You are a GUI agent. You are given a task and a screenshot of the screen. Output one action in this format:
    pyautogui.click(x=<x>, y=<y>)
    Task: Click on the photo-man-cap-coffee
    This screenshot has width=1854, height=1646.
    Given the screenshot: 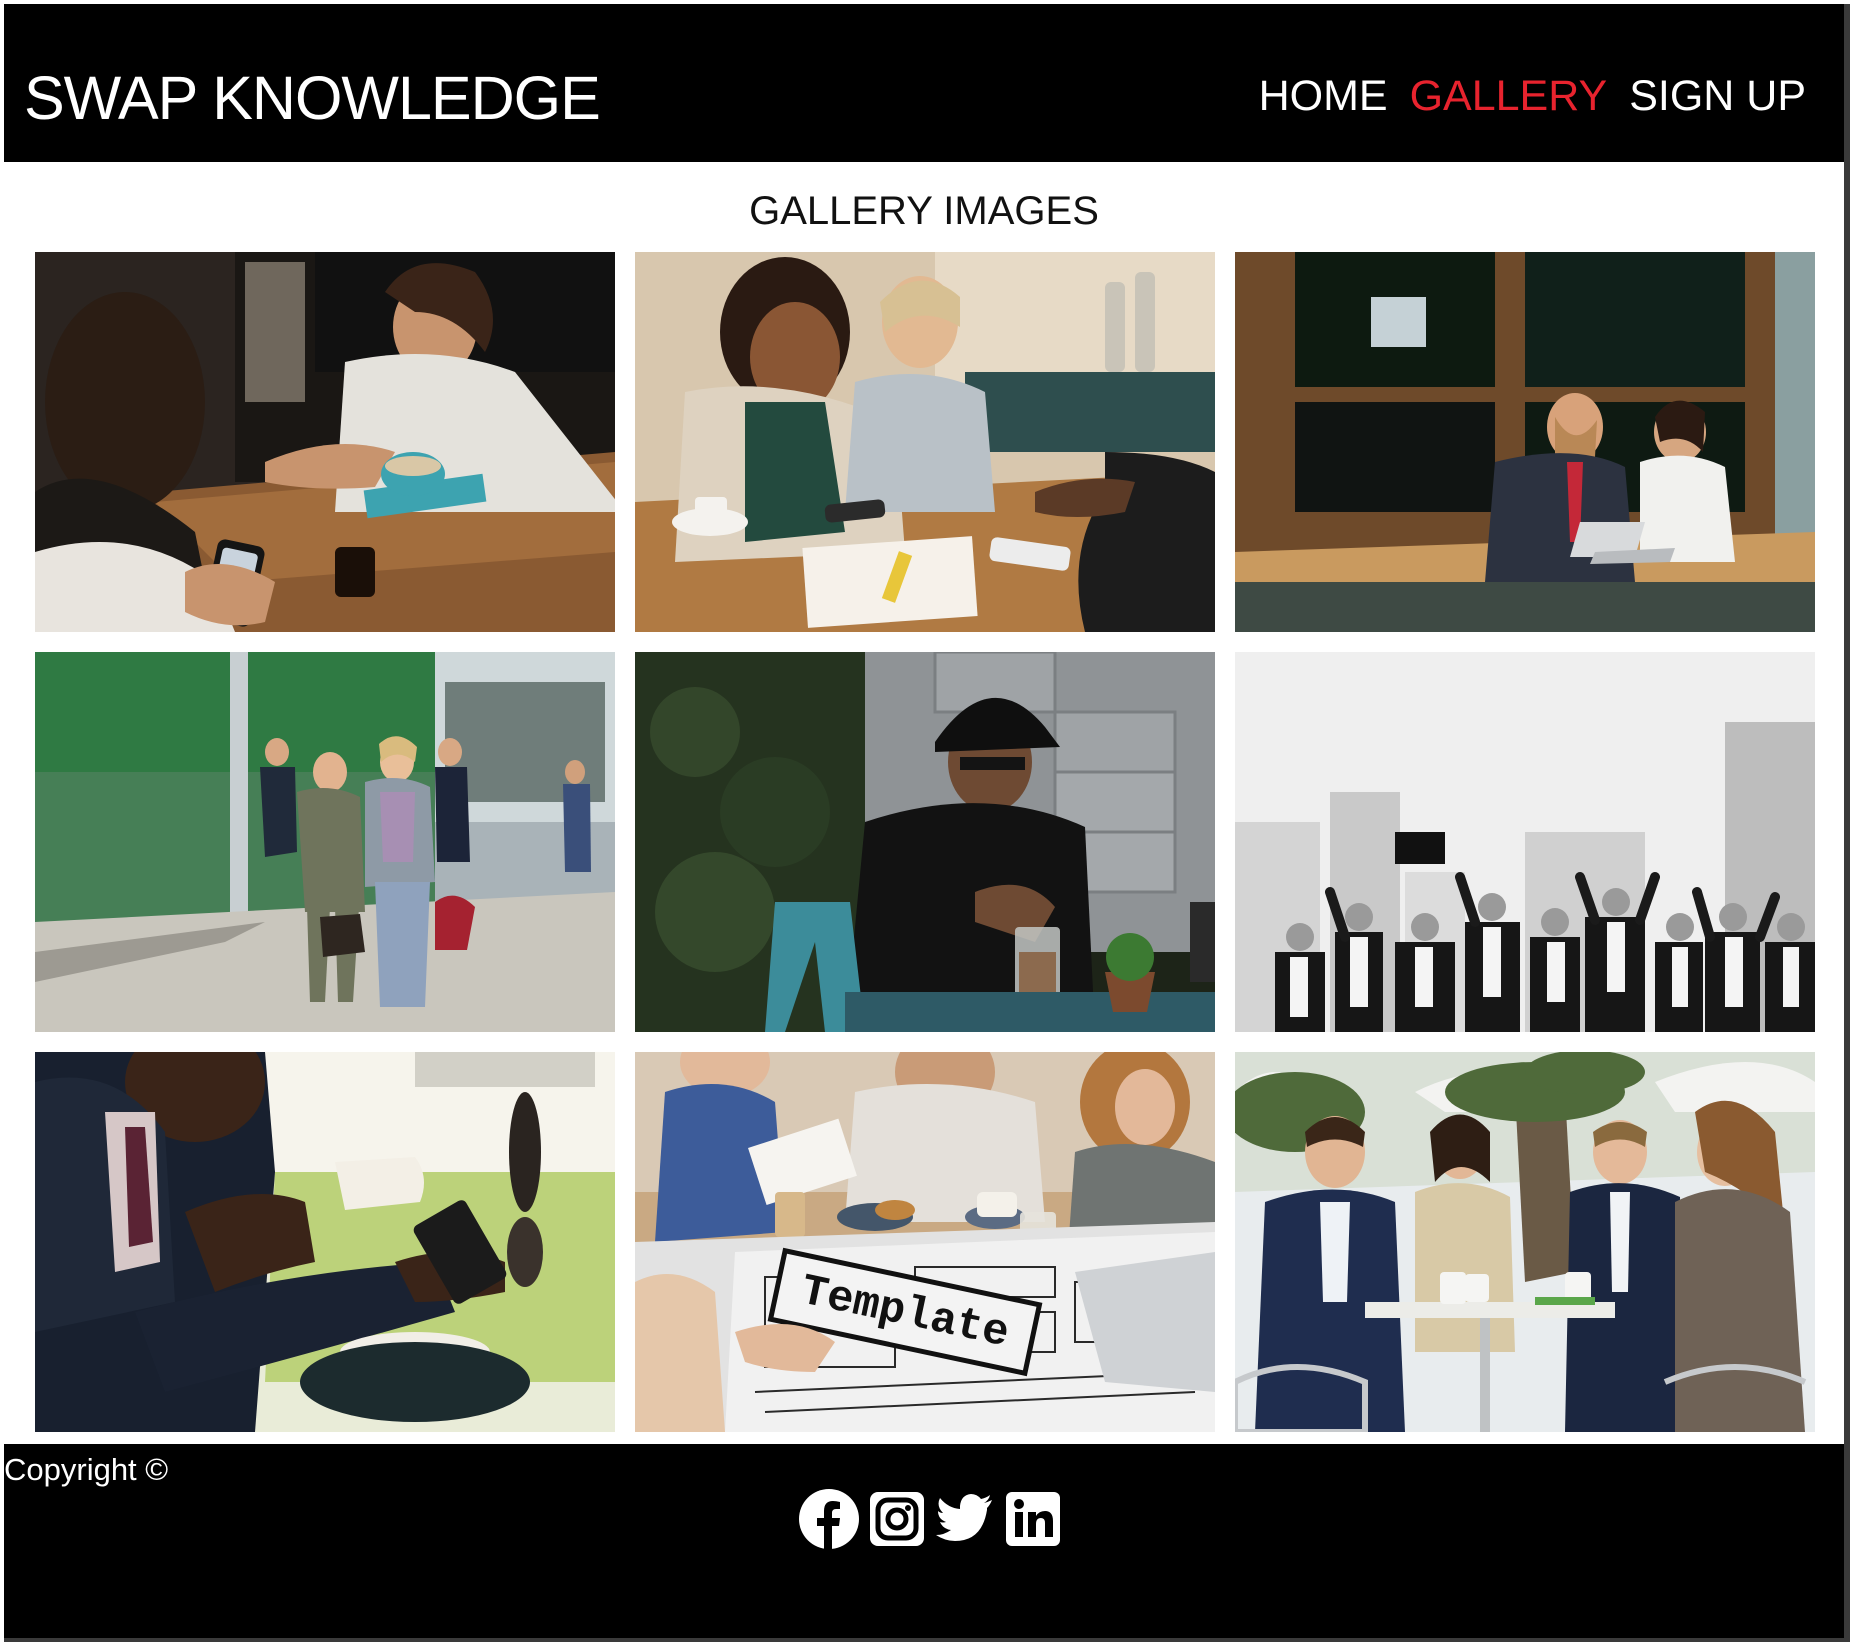 What is the action you would take?
    pyautogui.click(x=925, y=842)
    